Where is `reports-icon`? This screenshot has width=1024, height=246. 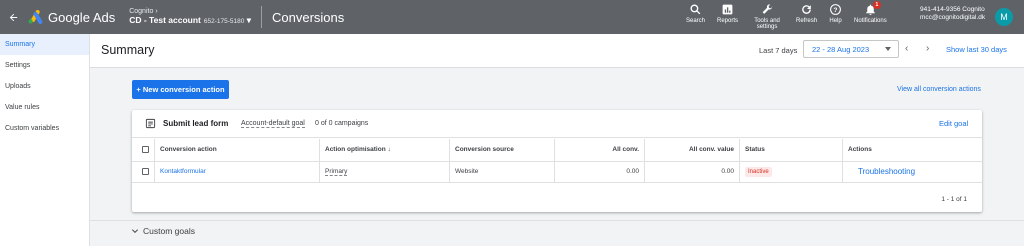
reports-icon is located at coordinates (727, 9).